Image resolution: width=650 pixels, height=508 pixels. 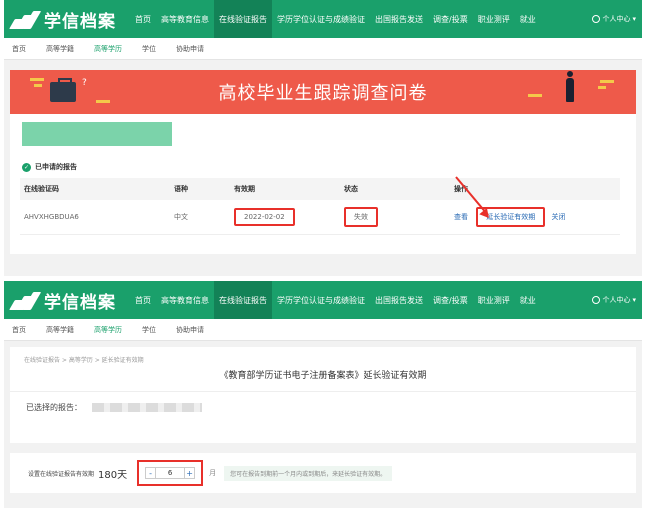 I want to click on valid-cell: 2022-02-02, so click(x=285, y=217).